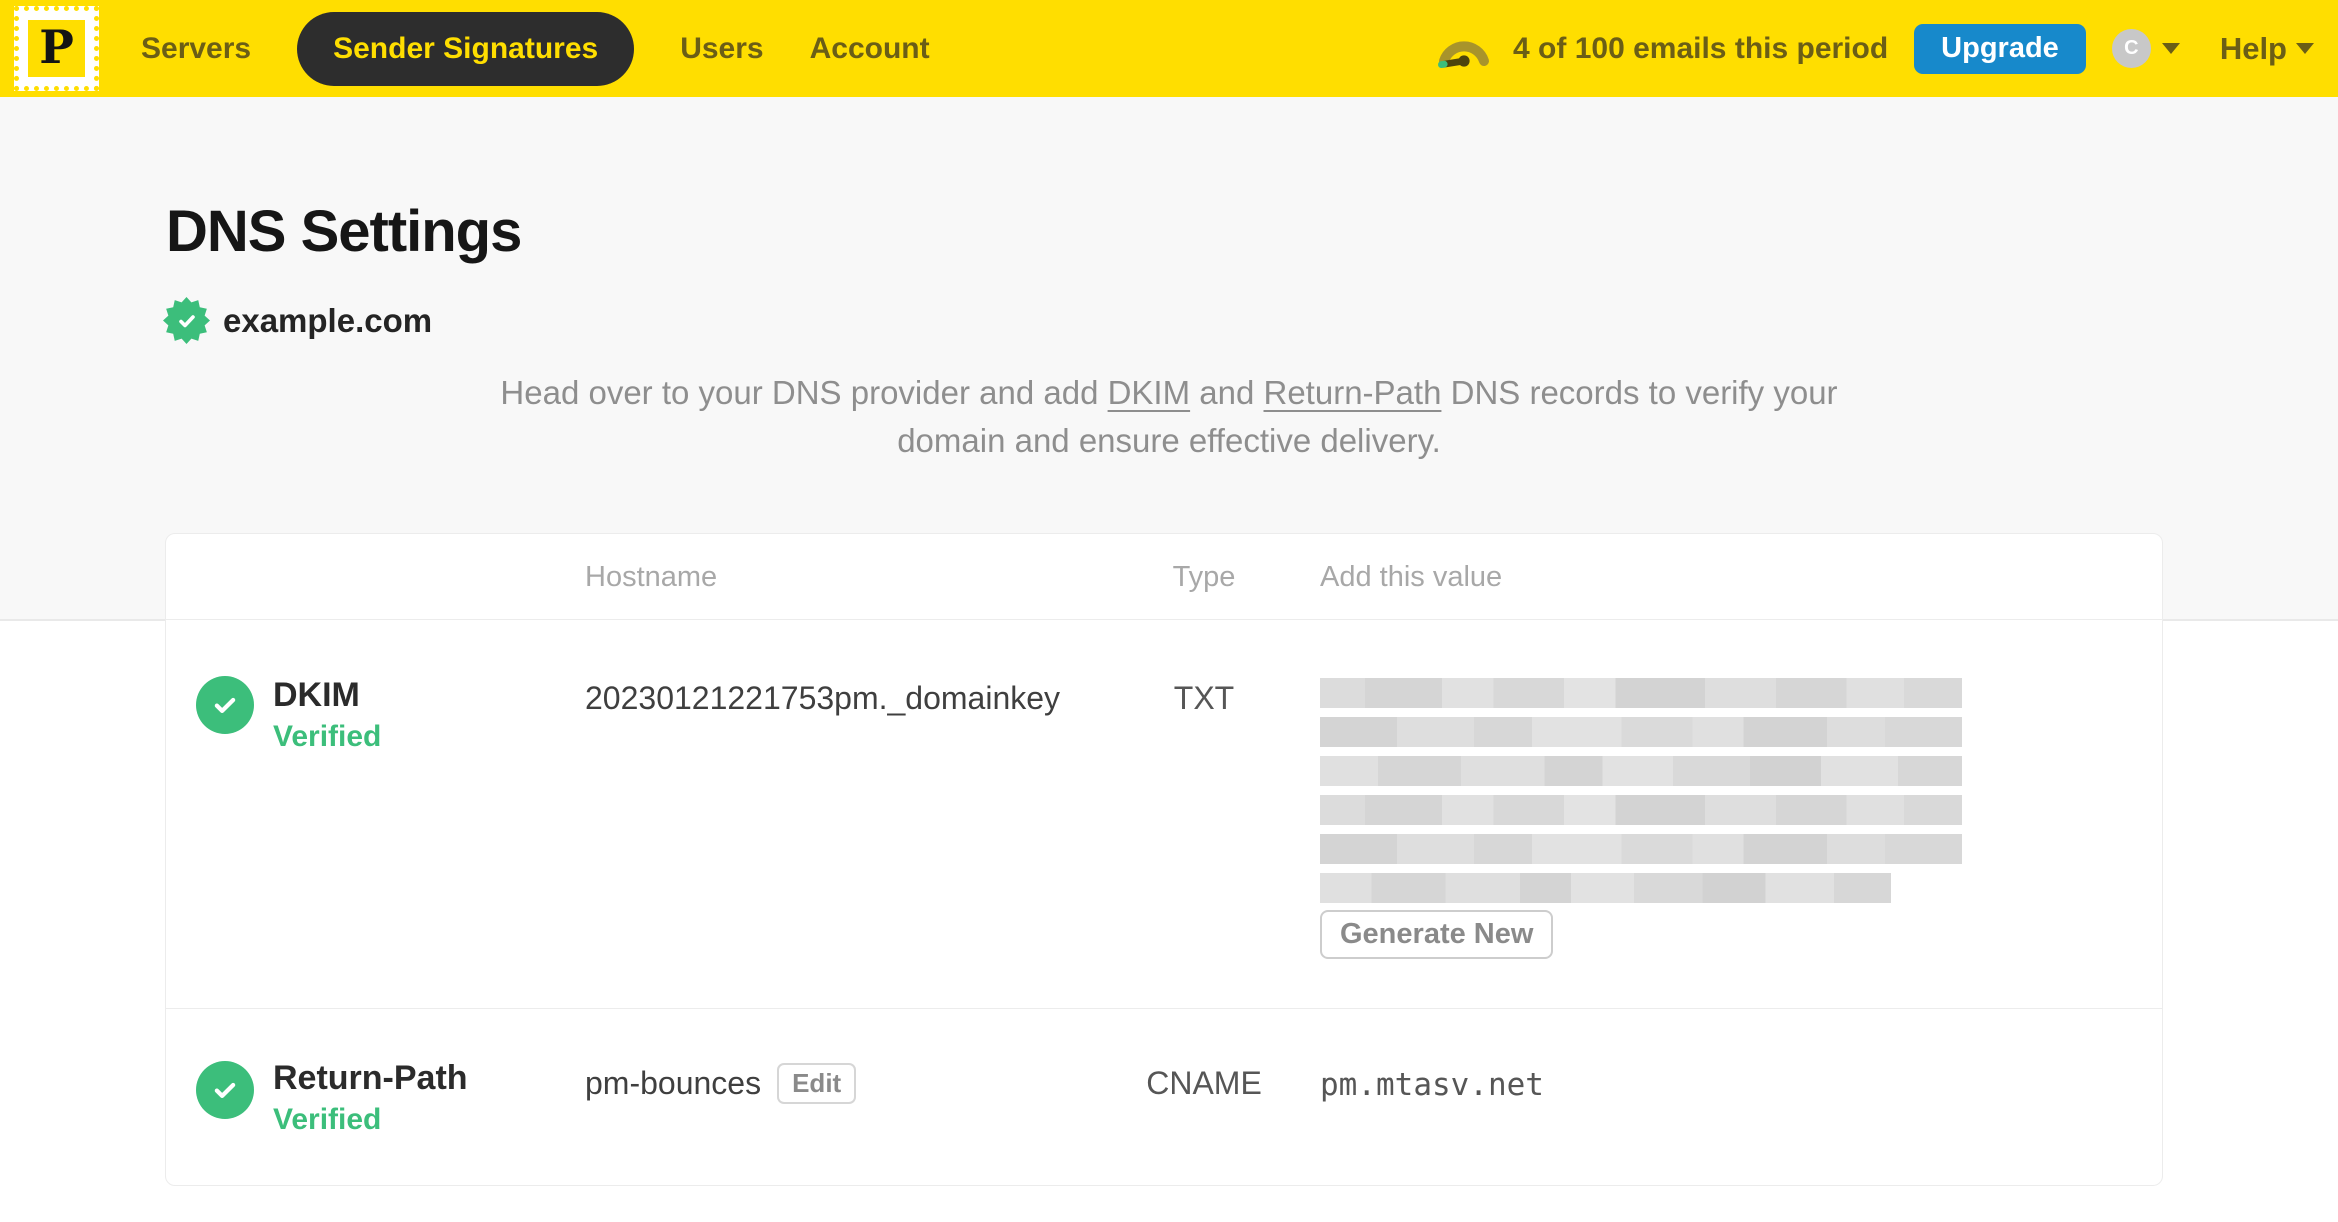 This screenshot has width=2338, height=1222. Describe the element at coordinates (2131, 48) in the screenshot. I see `avatar: C` at that location.